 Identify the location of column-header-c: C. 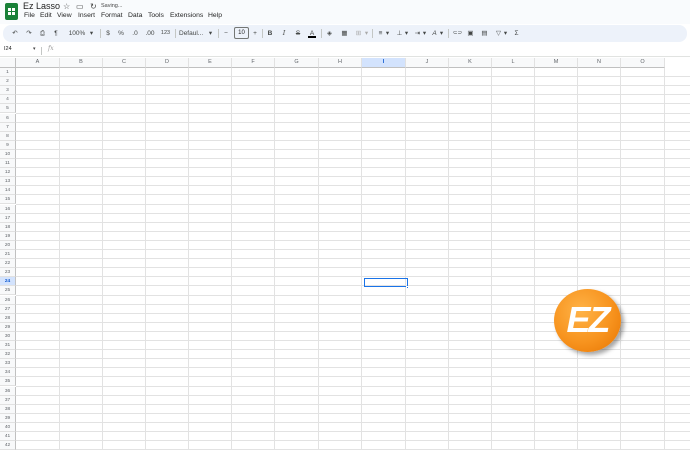
(124, 63).